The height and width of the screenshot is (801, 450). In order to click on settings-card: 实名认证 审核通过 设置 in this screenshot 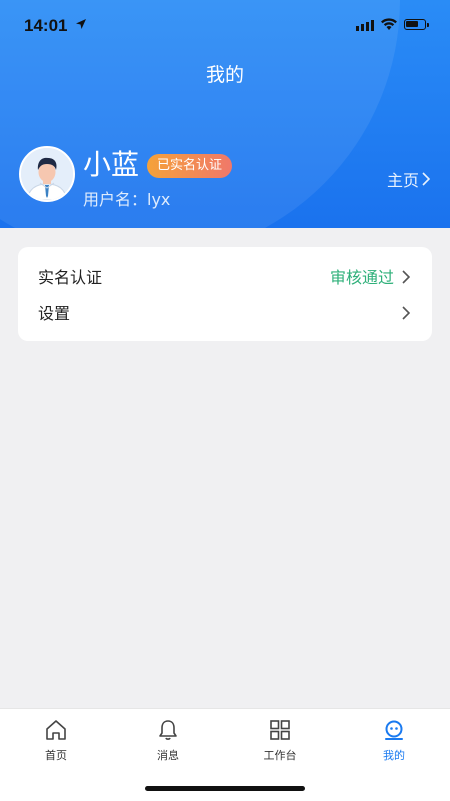, I will do `click(225, 294)`.